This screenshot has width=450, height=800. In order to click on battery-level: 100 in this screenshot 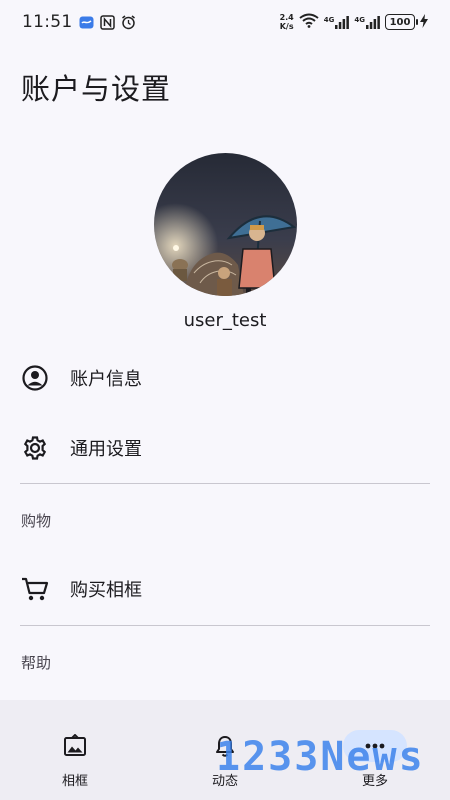, I will do `click(400, 22)`.